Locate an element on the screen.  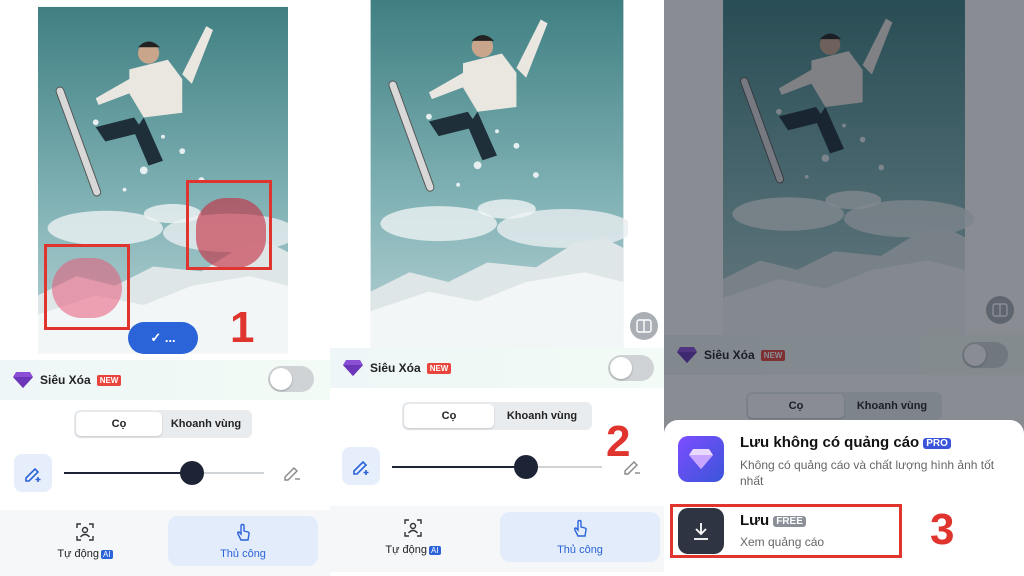
compare-icon is located at coordinates (644, 326).